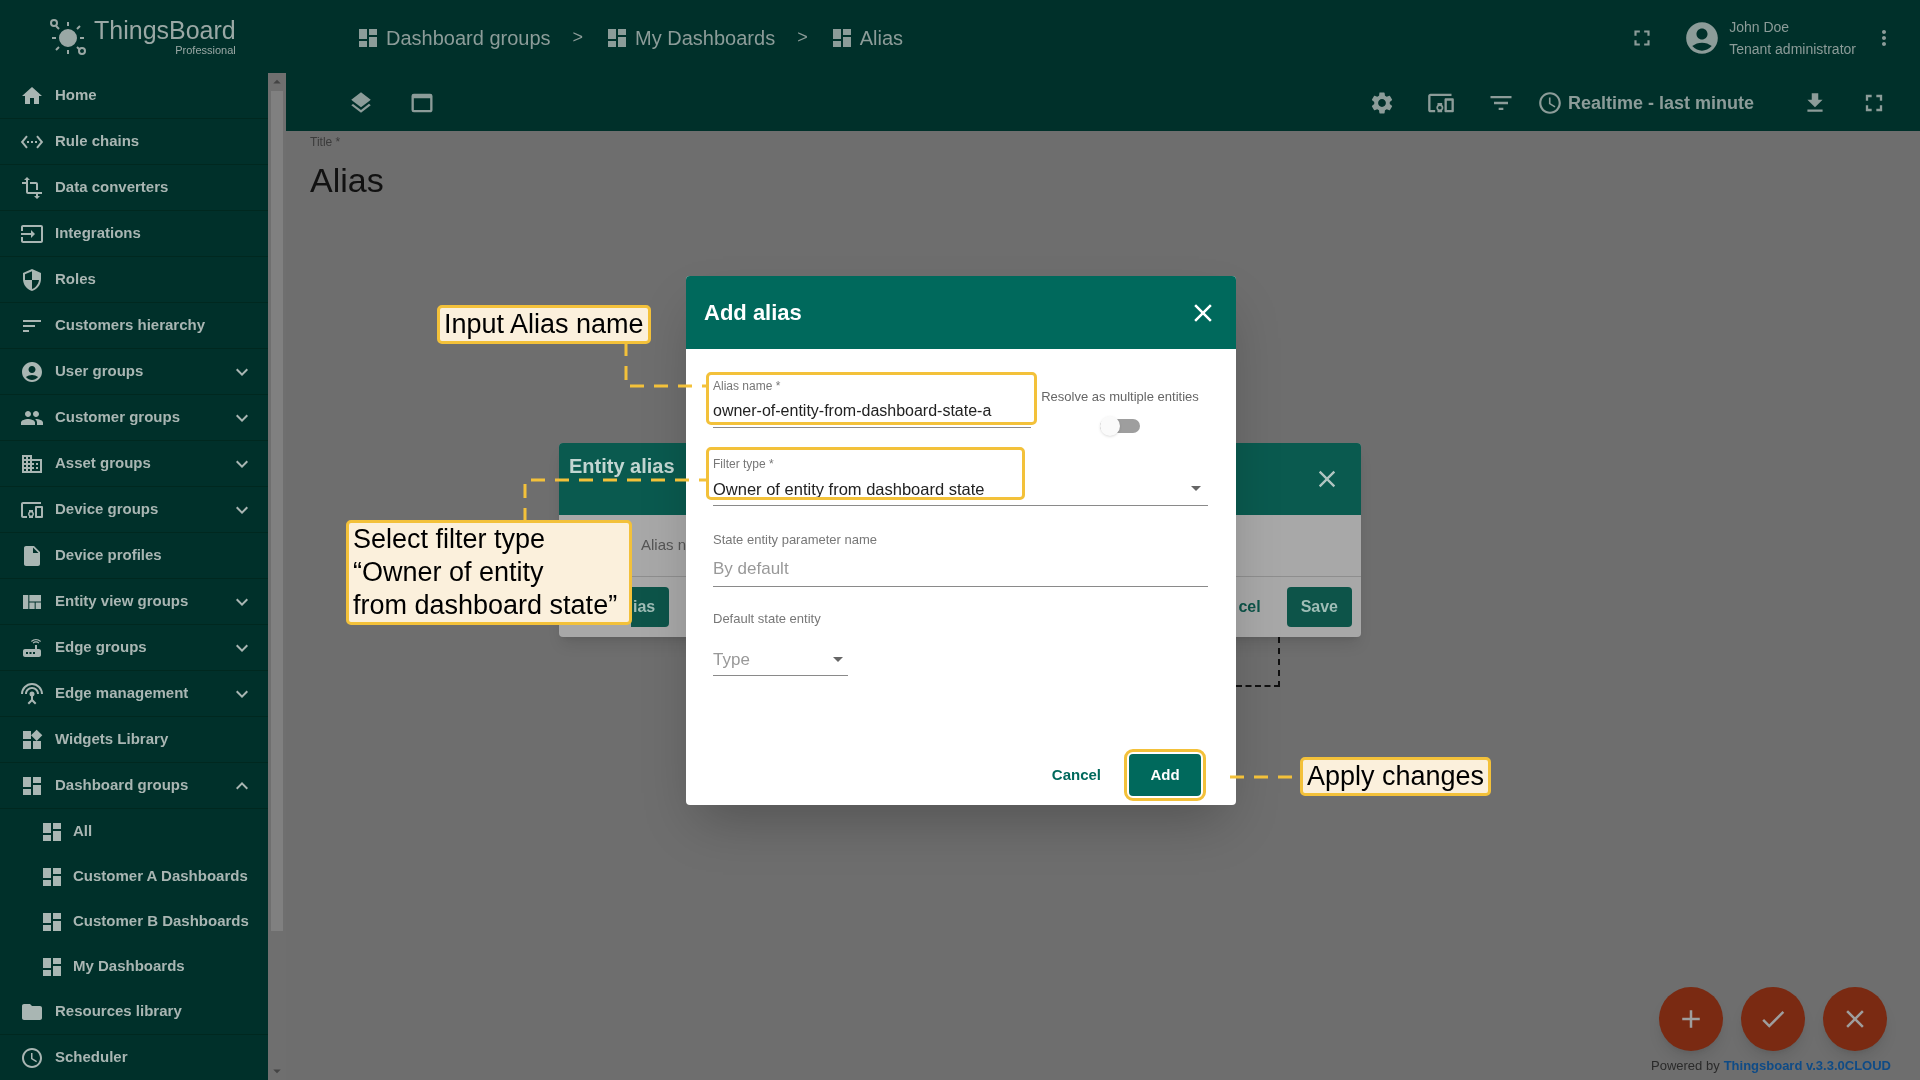 This screenshot has width=1920, height=1080. Describe the element at coordinates (1249, 607) in the screenshot. I see `cancel-button: cel` at that location.